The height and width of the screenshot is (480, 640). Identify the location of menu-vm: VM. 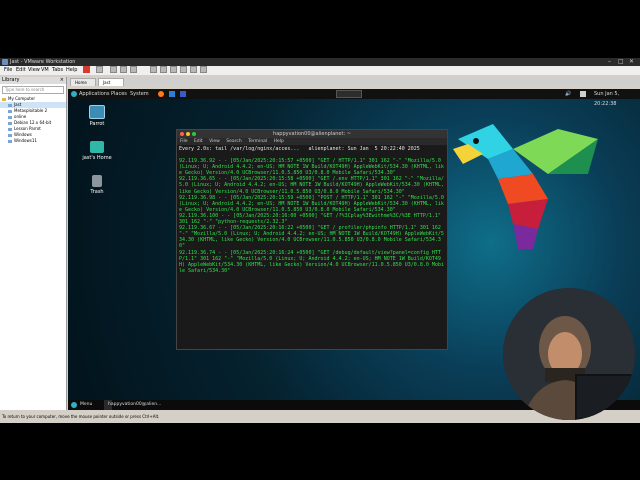
(45, 70).